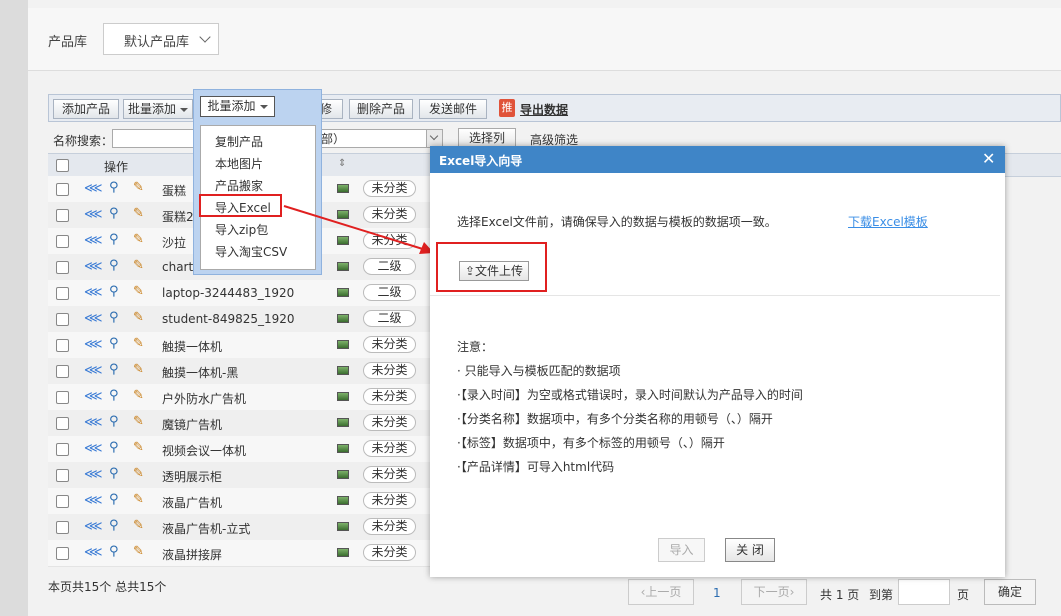 The image size is (1061, 616). Describe the element at coordinates (161, 39) in the screenshot. I see `library-select: 默认产品库` at that location.